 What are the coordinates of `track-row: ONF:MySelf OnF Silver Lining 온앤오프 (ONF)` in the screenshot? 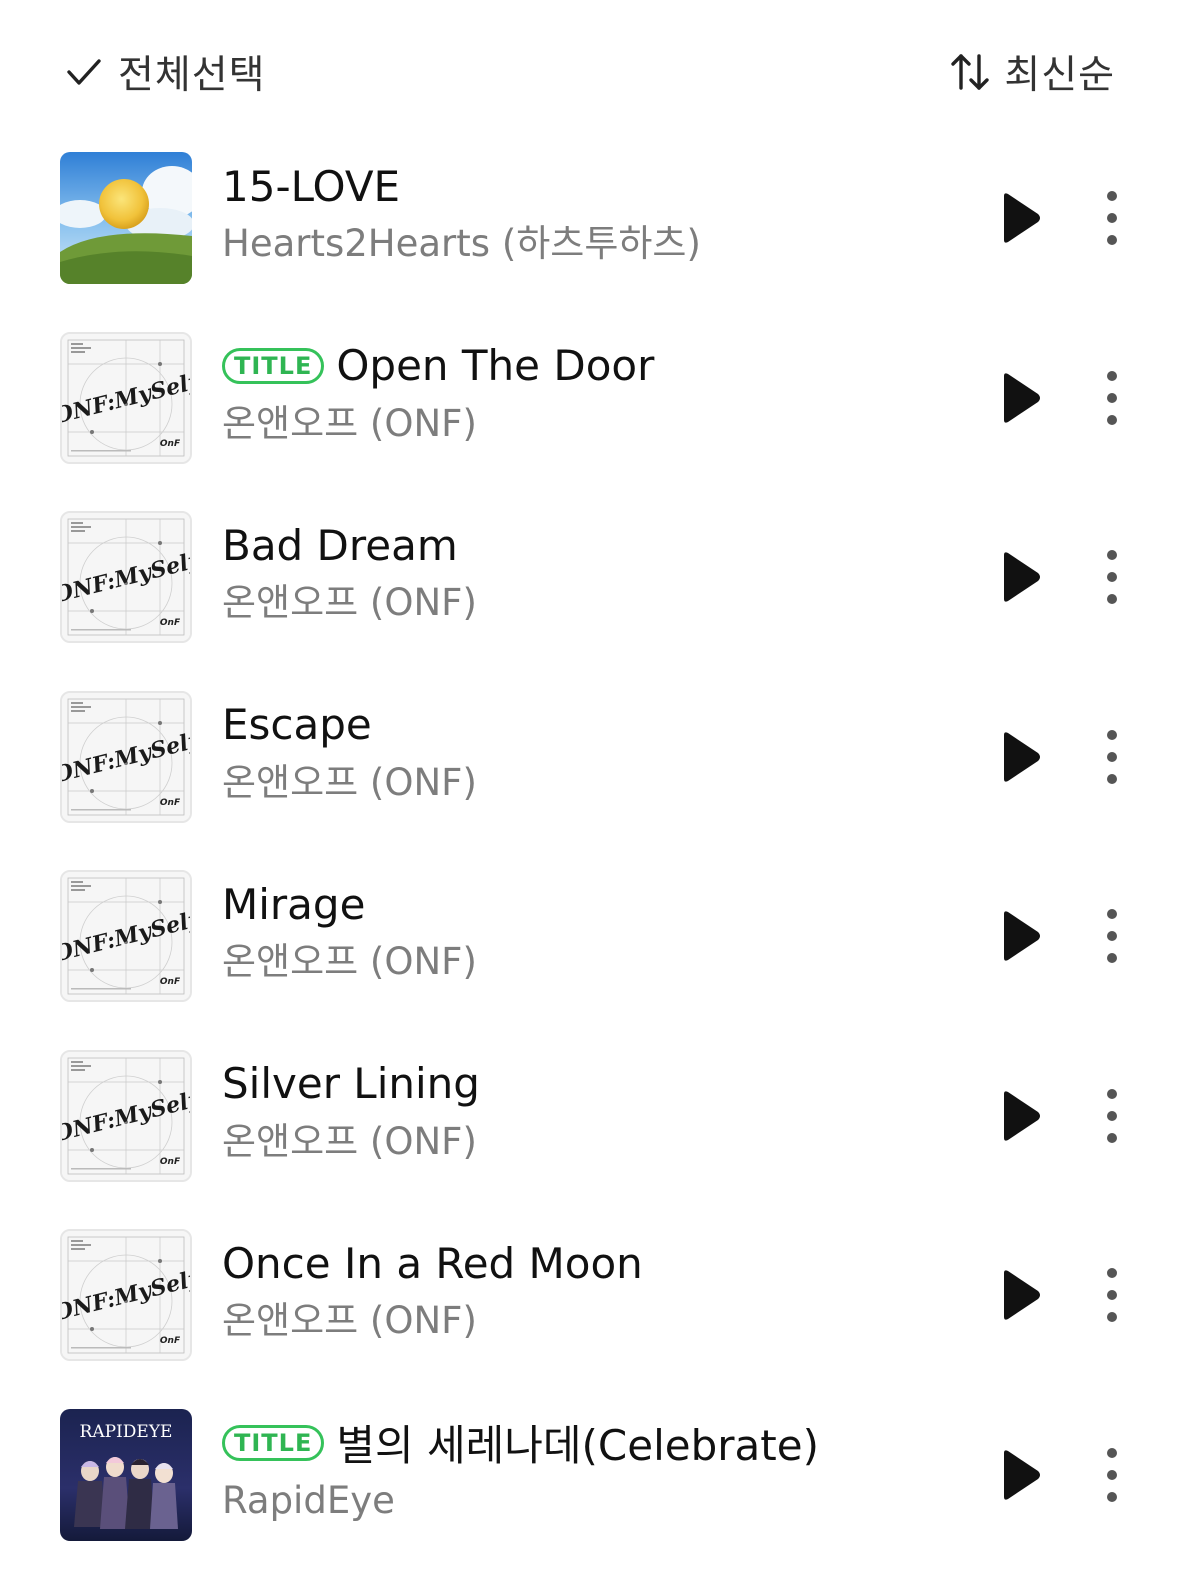 It's located at (589, 1130).